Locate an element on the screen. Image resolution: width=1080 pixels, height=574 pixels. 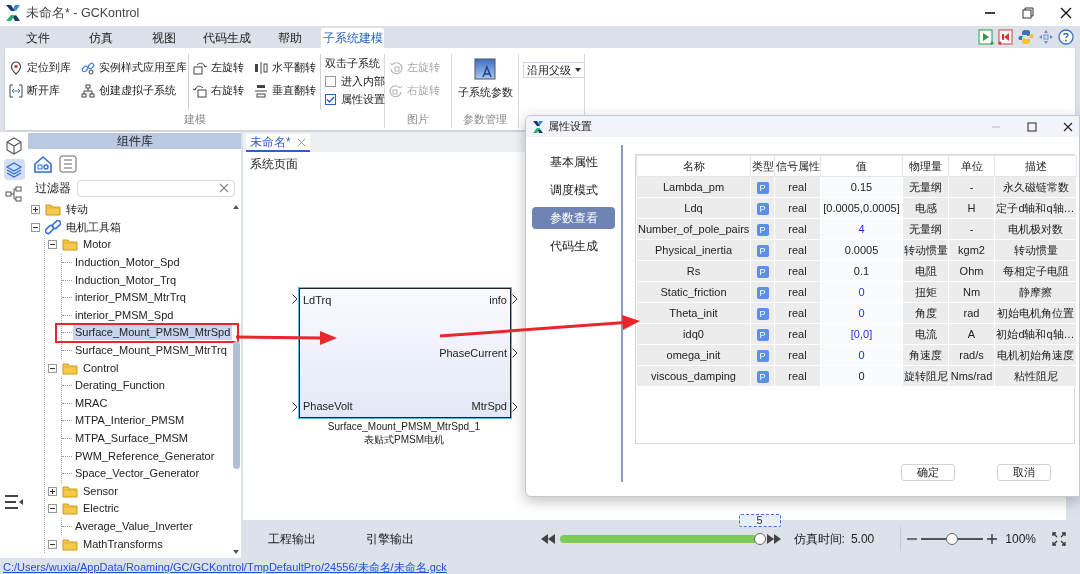
ribbon-button: 断开库 is located at coordinates (40, 90).